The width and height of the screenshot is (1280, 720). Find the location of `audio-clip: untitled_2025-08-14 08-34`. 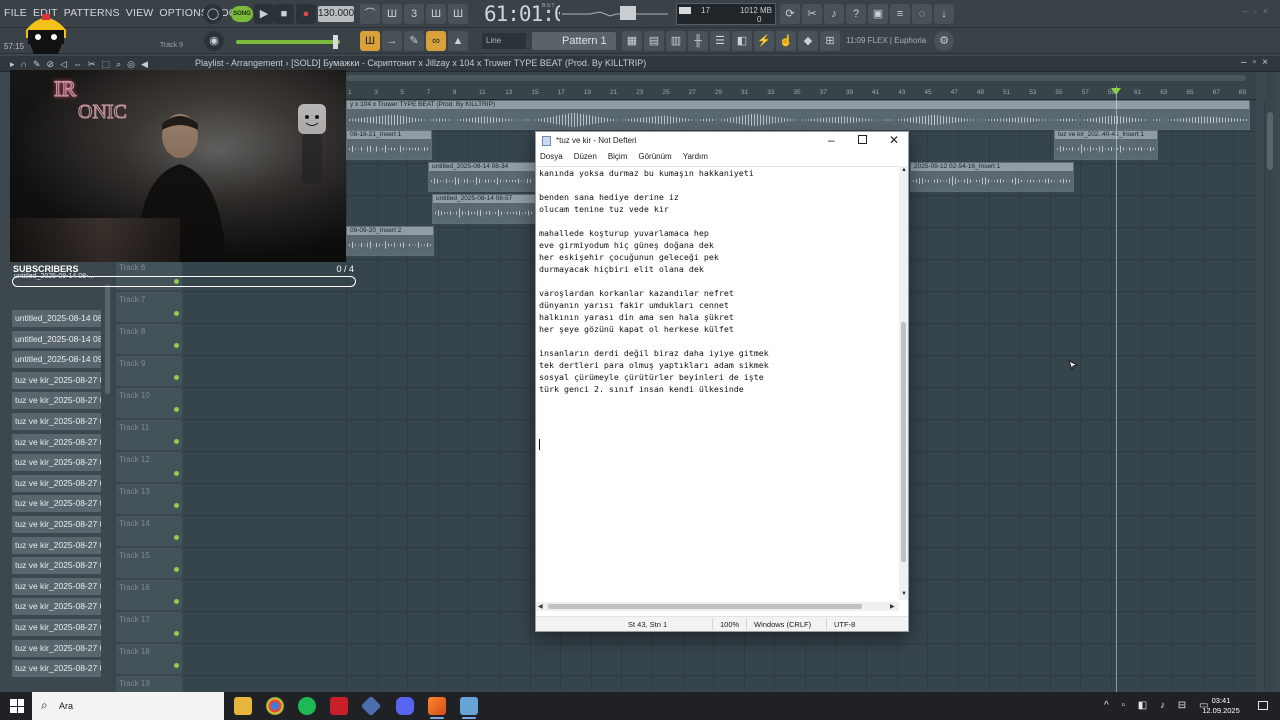

audio-clip: untitled_2025-08-14 08-34 is located at coordinates (482, 177).